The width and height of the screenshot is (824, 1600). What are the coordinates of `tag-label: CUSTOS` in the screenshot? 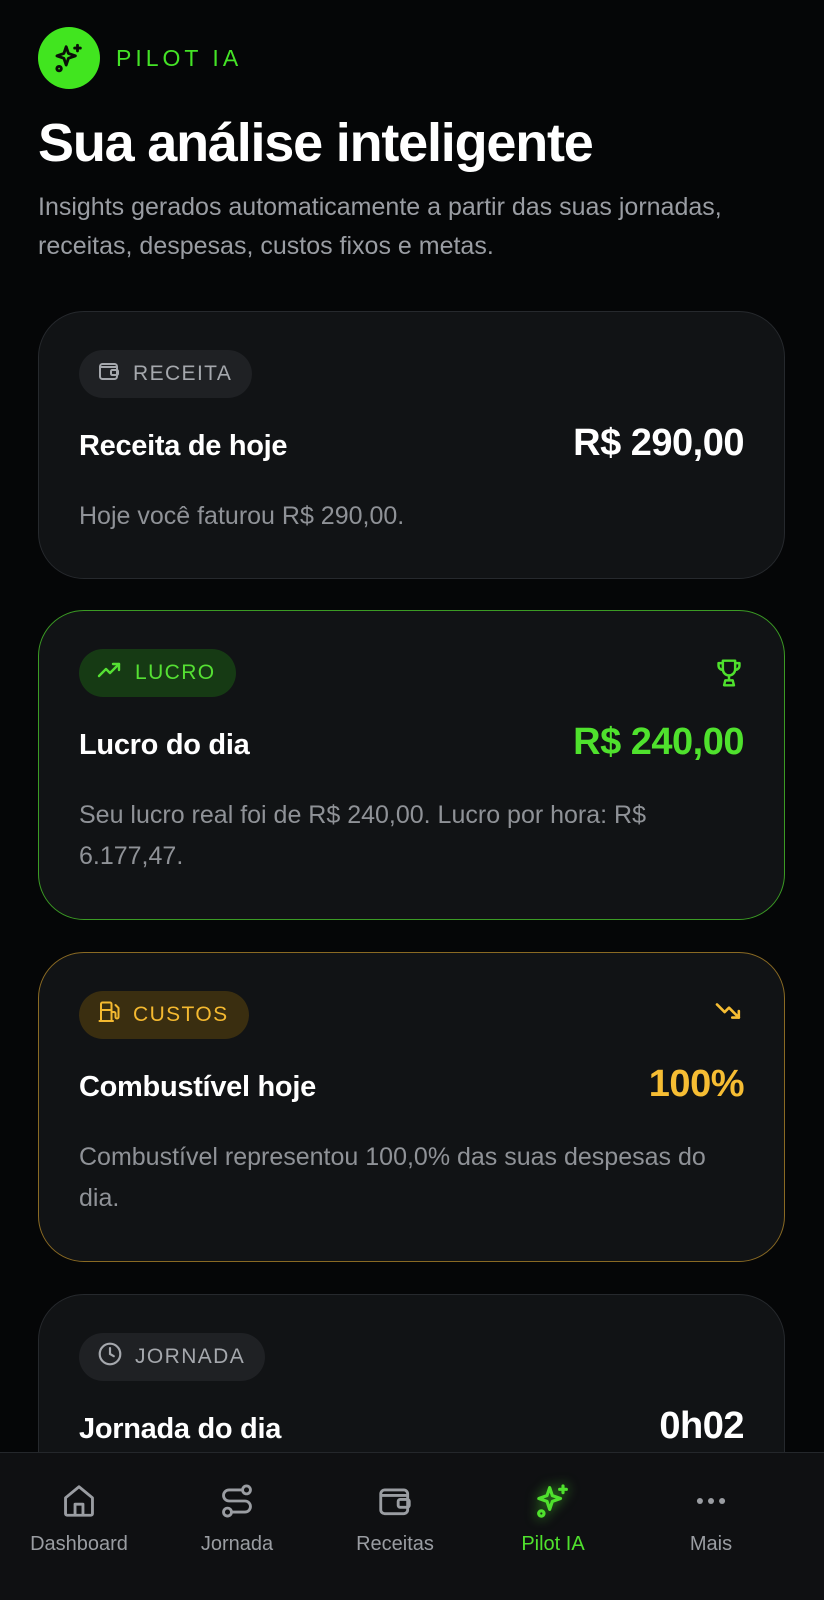 It's located at (181, 1014).